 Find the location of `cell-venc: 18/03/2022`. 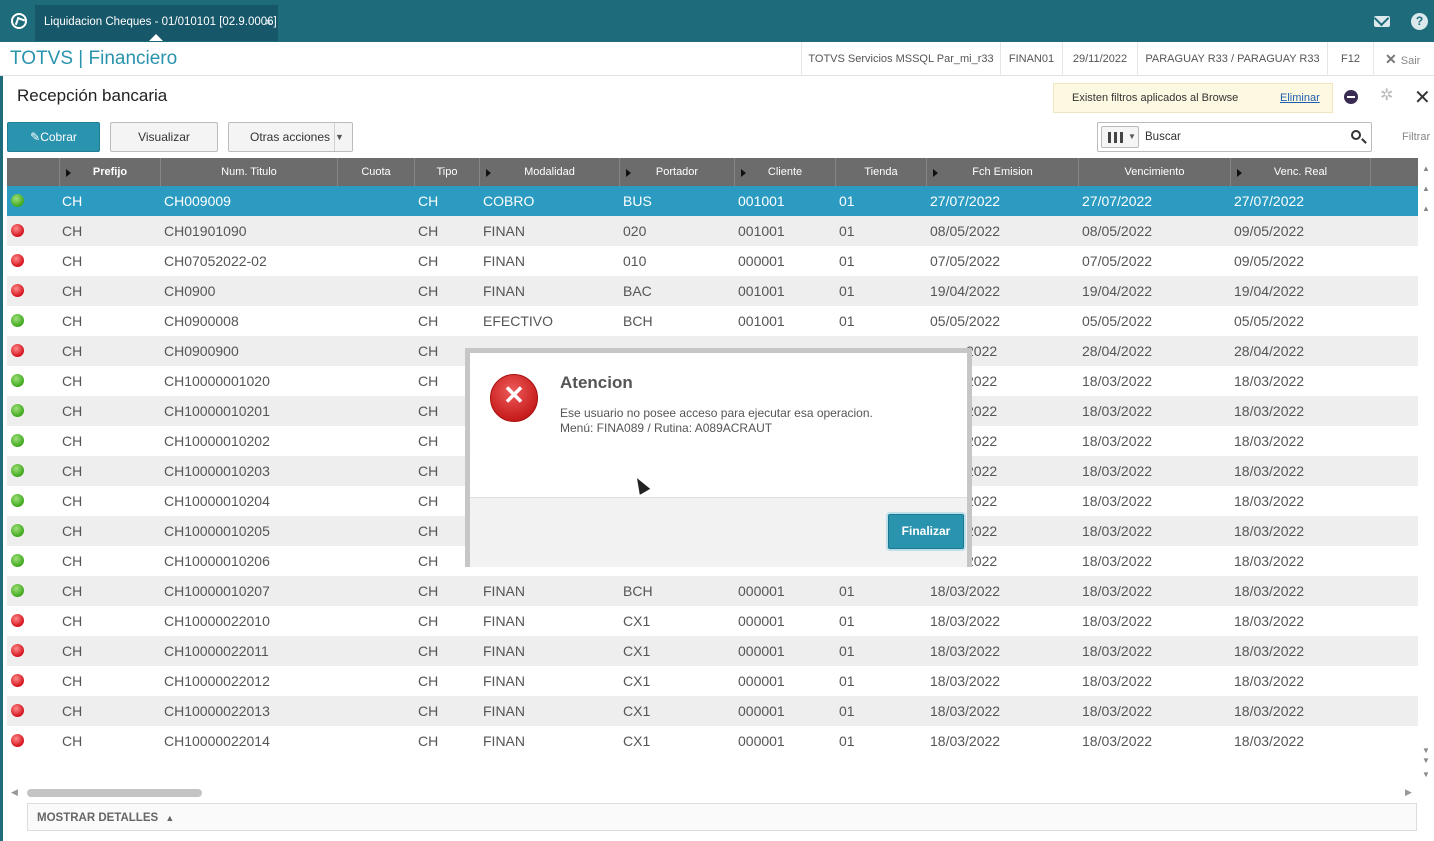

cell-venc: 18/03/2022 is located at coordinates (1117, 711).